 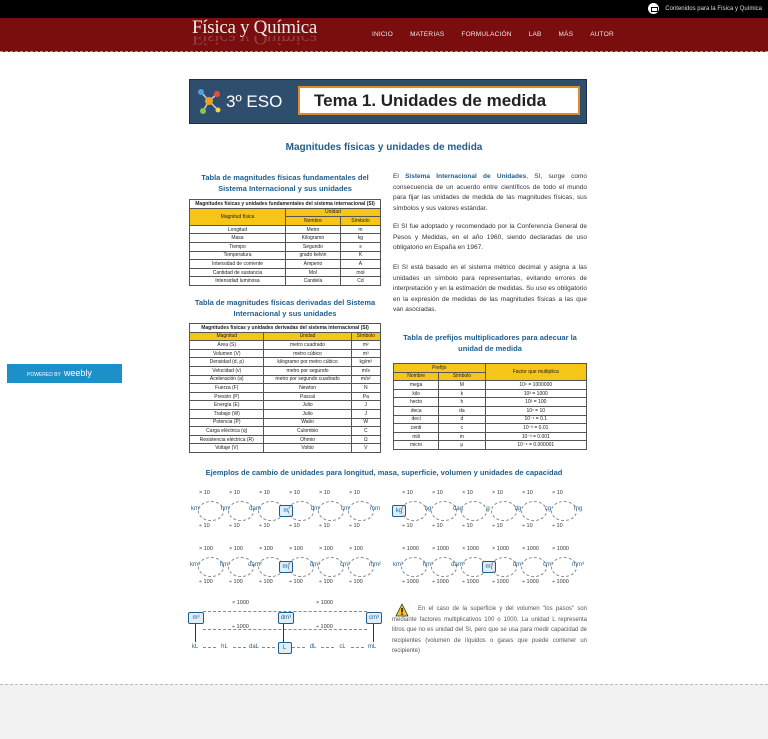 What do you see at coordinates (490, 428) in the screenshot?
I see `table-row: centi c 10⁻² = 0.01` at bounding box center [490, 428].